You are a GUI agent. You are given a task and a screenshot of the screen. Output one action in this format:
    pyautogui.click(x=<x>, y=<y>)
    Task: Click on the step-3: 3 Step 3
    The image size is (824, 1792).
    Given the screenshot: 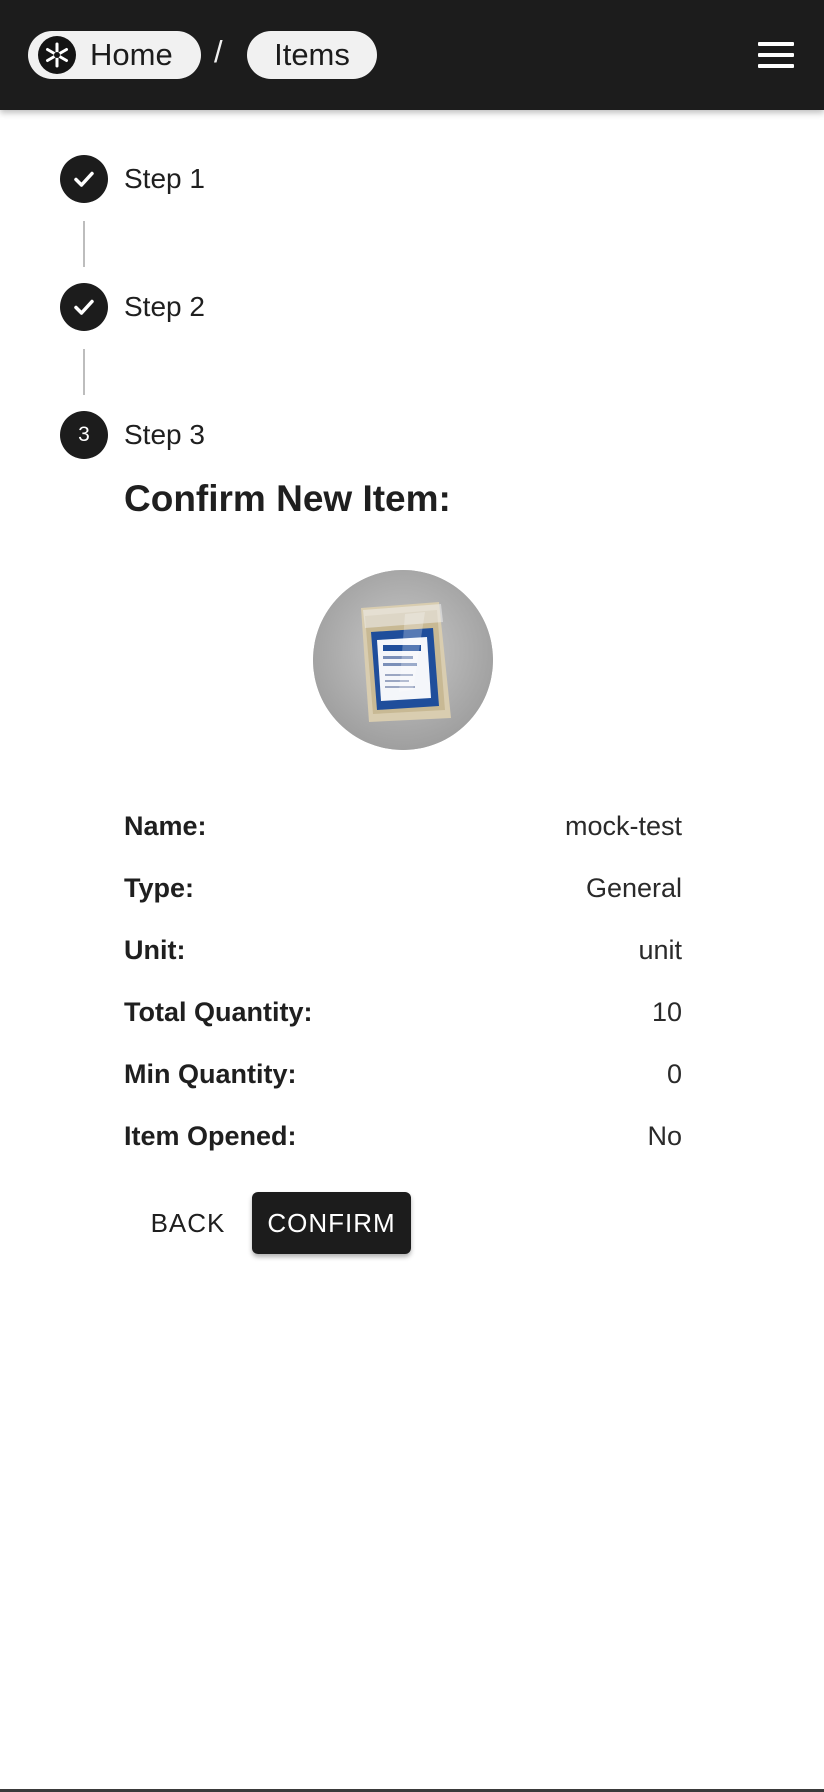 What is the action you would take?
    pyautogui.click(x=132, y=435)
    